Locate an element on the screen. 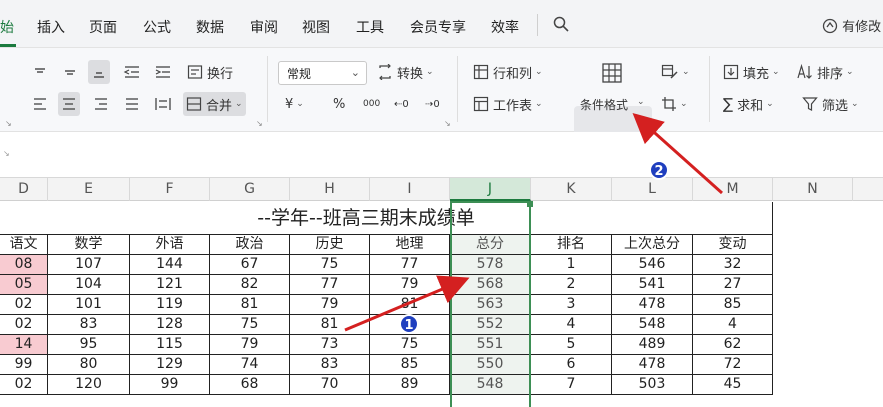 The image size is (883, 407). increase-indent-button is located at coordinates (163, 72).